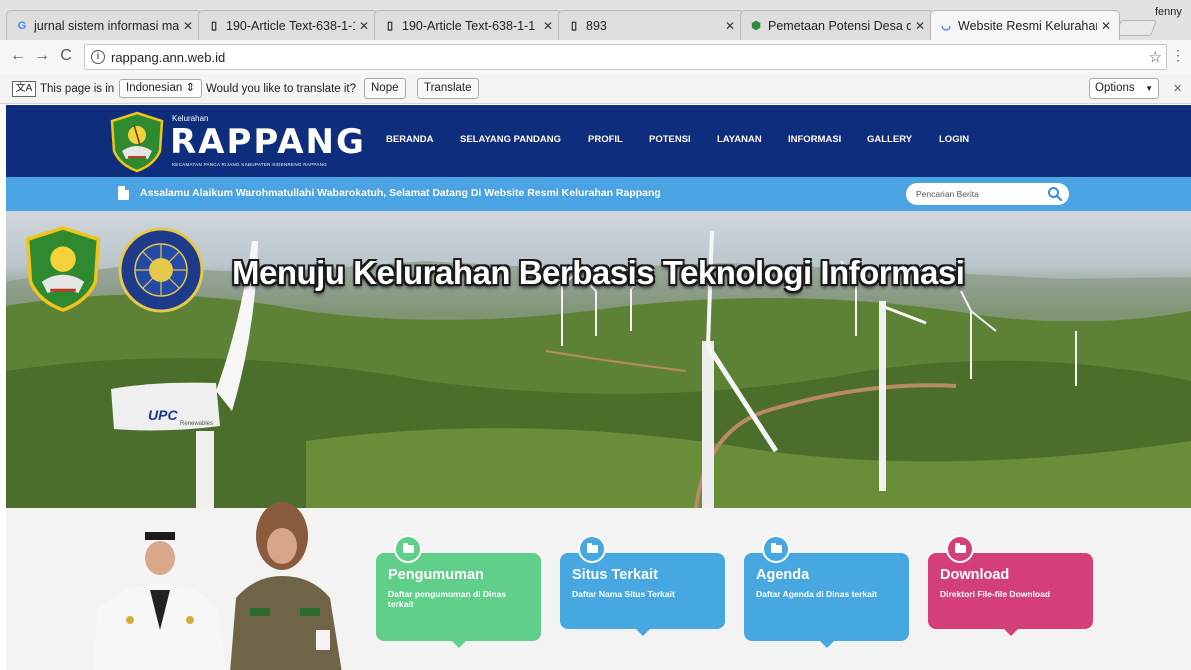  What do you see at coordinates (447, 599) in the screenshot?
I see `card-description: Daftar pengumuman di Dinas terkait` at bounding box center [447, 599].